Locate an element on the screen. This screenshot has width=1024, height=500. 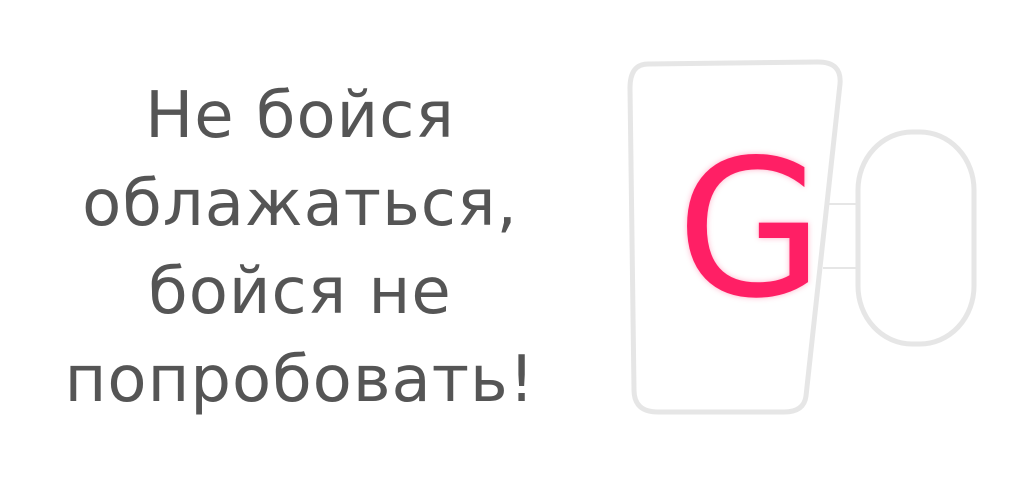
slogan-line-3: бойся не is located at coordinates (300, 292).